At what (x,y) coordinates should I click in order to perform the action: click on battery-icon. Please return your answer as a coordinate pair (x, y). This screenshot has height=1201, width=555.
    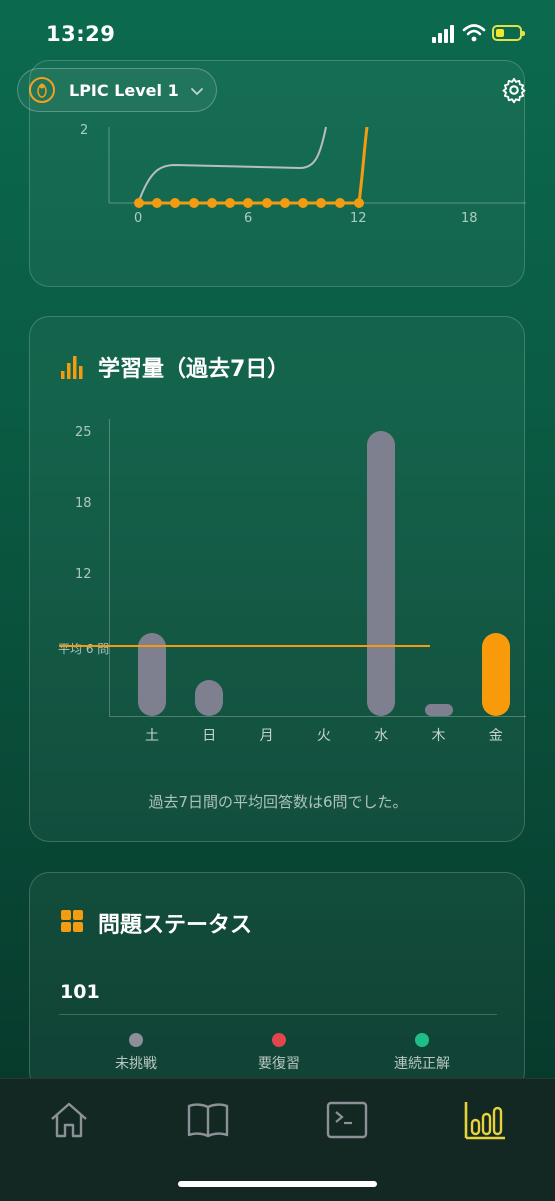
    Looking at the image, I should click on (508, 33).